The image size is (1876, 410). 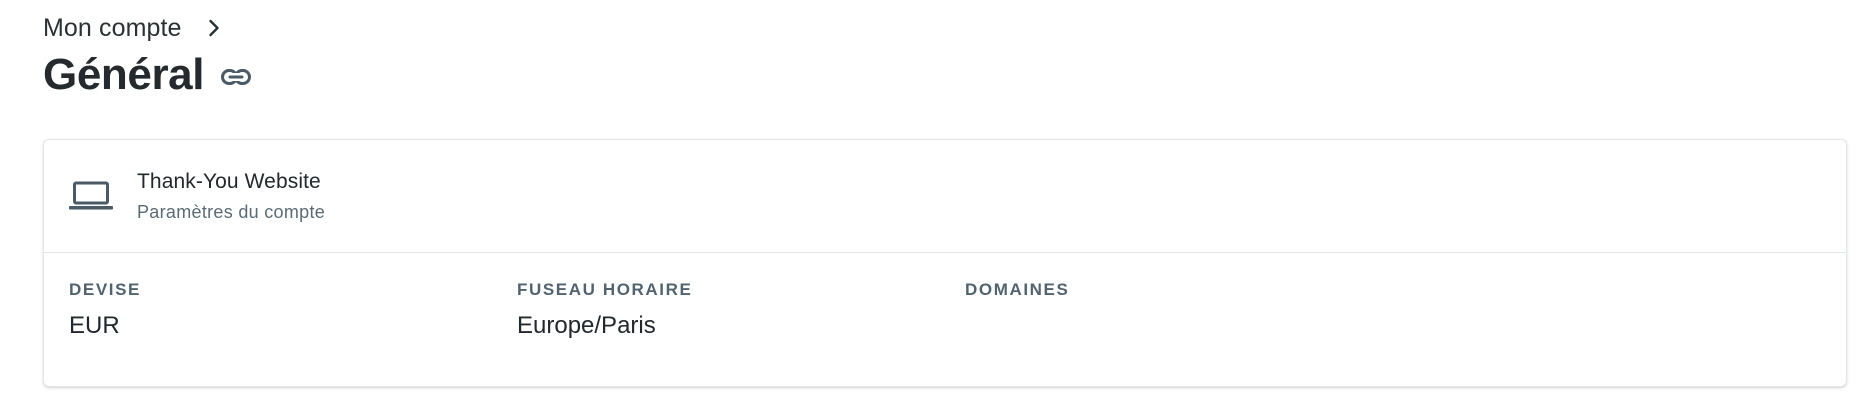 What do you see at coordinates (124, 74) in the screenshot?
I see `page-title: Général` at bounding box center [124, 74].